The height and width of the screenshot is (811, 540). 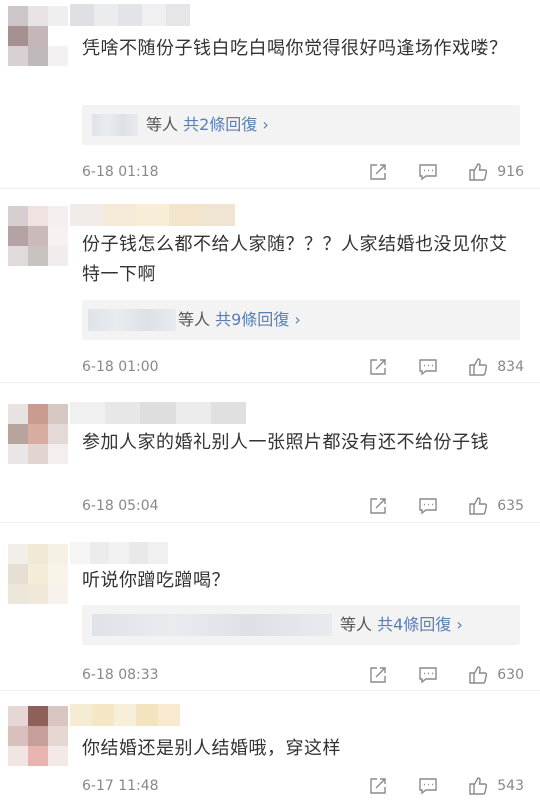 What do you see at coordinates (295, 259) in the screenshot?
I see `comment-text: 份子钱怎么都不给人家随？？？人家结婚也没见你艾特一下啊` at bounding box center [295, 259].